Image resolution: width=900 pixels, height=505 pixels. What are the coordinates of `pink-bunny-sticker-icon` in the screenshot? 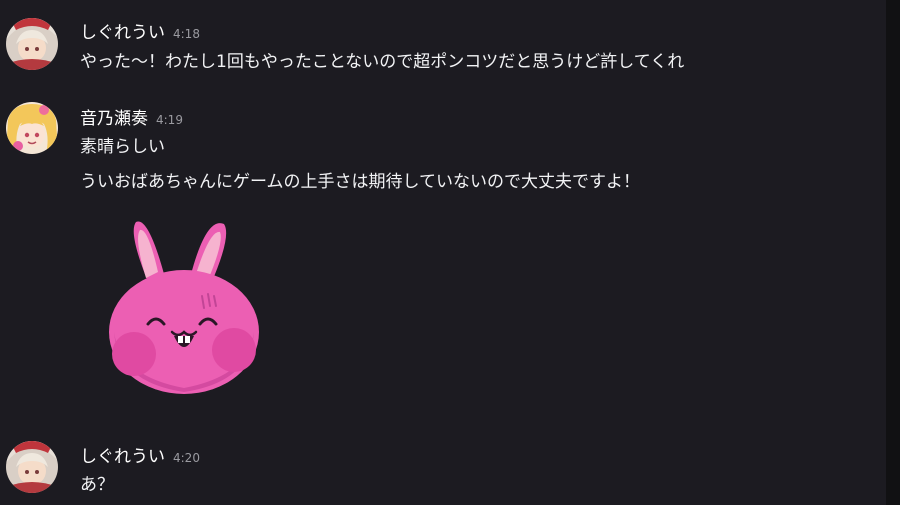 It's located at (184, 307).